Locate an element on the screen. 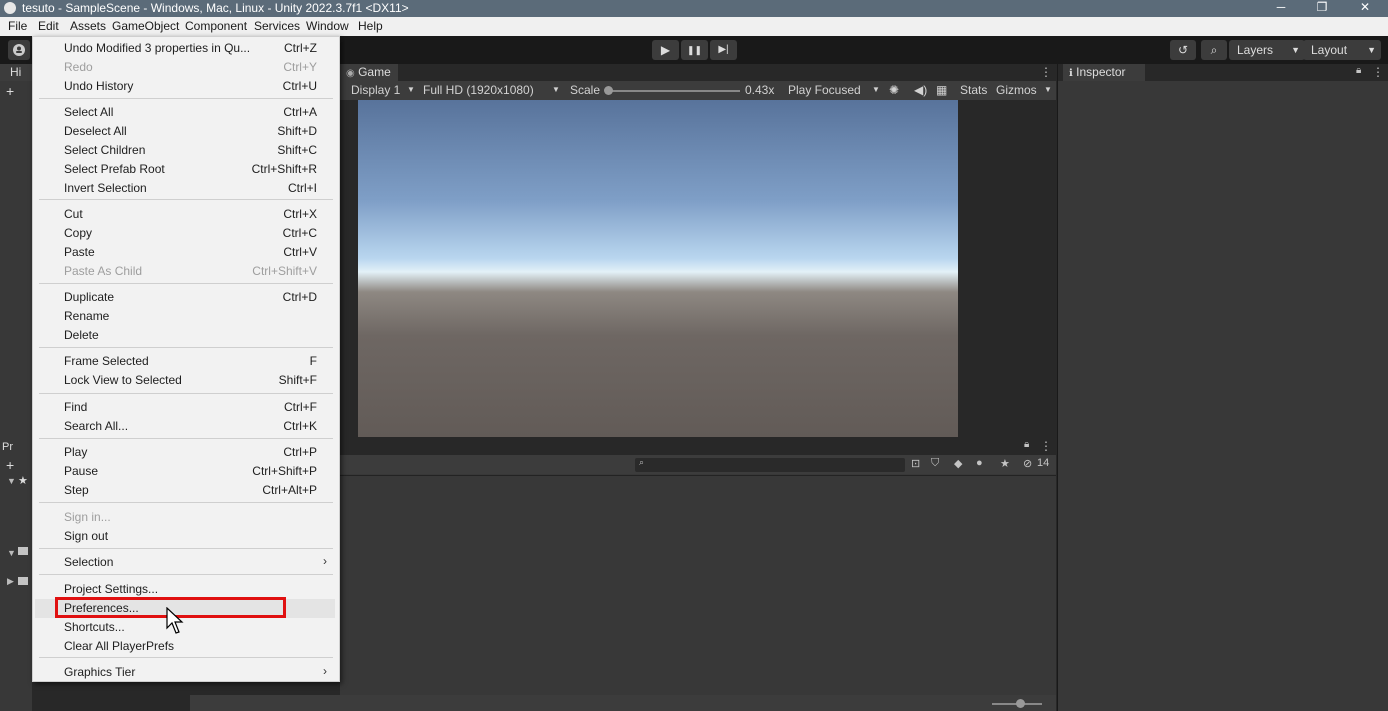 The height and width of the screenshot is (711, 1388). menu-item-invert-selection: Invert Selection Ctrl+I is located at coordinates (186, 188).